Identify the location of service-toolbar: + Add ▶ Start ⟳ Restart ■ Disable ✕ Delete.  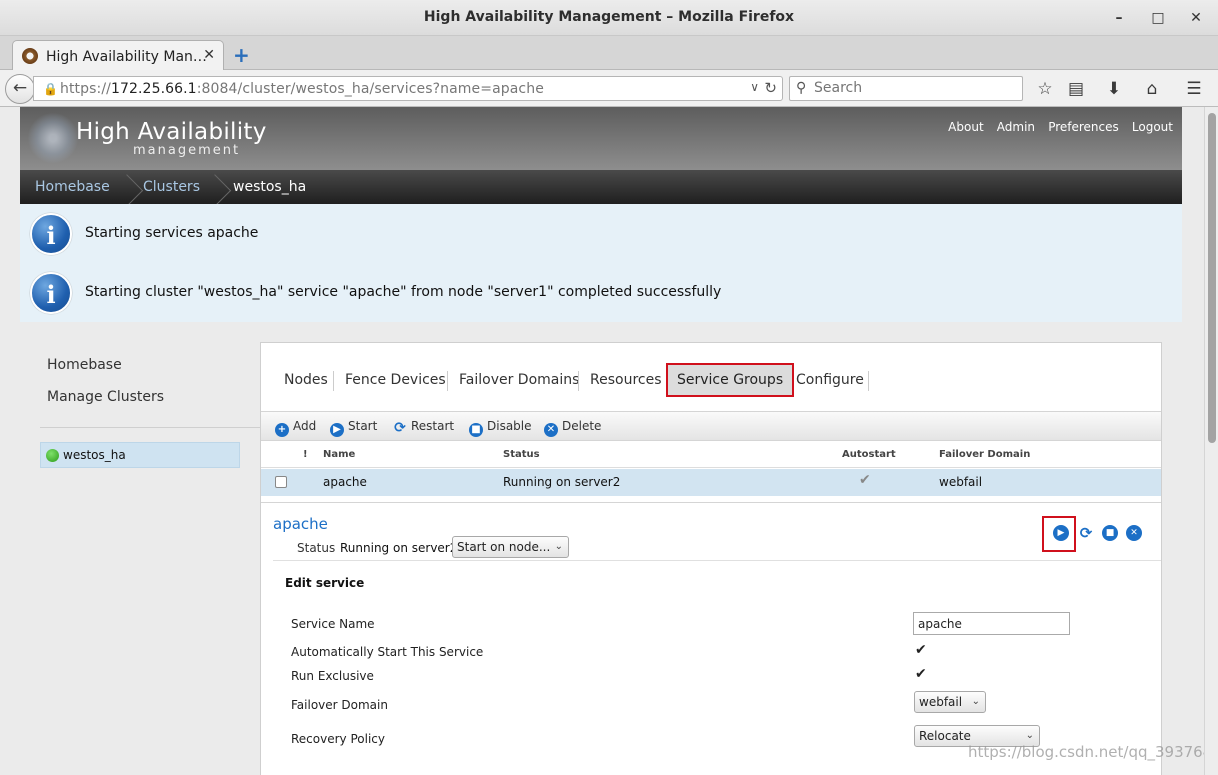
(711, 426).